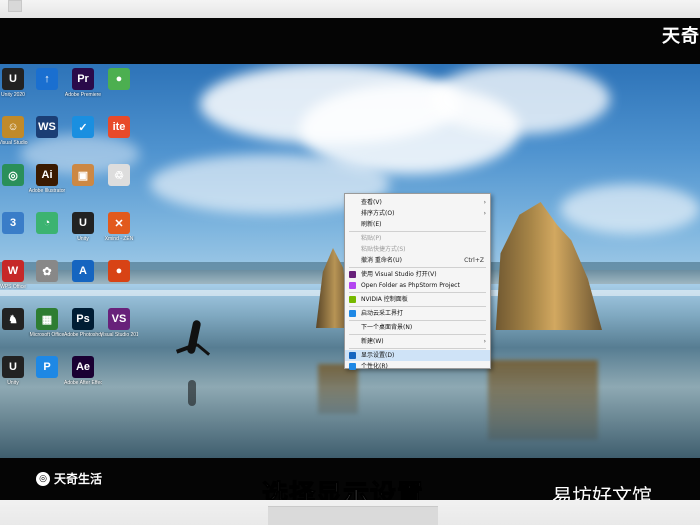  What do you see at coordinates (417, 213) in the screenshot?
I see `context-menu-item: 排序方式(O) ›` at bounding box center [417, 213].